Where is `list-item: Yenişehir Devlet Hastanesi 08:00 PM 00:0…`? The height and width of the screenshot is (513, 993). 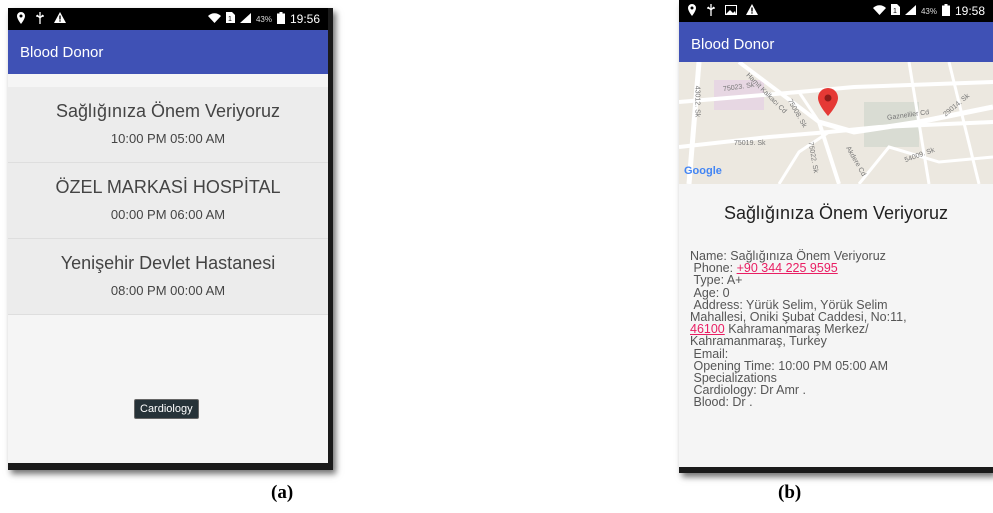
list-item: Yenişehir Devlet Hastanesi 08:00 PM 00:0… is located at coordinates (168, 277).